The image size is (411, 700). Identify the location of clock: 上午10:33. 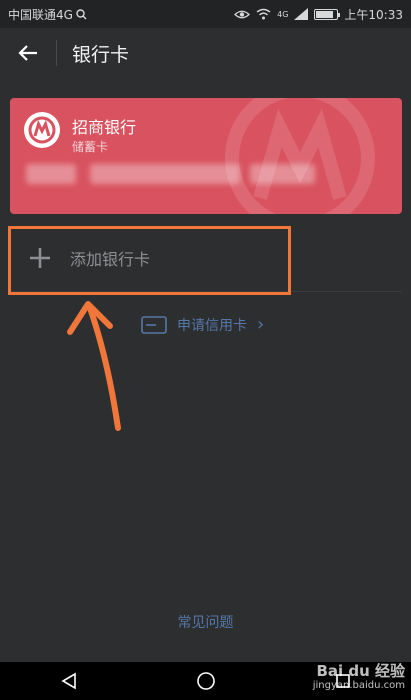
(373, 14).